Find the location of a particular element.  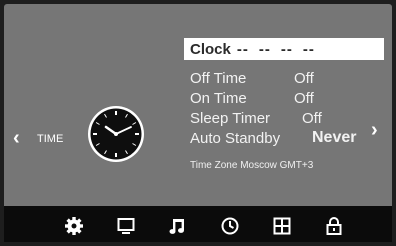

gear-icon is located at coordinates (74, 226).